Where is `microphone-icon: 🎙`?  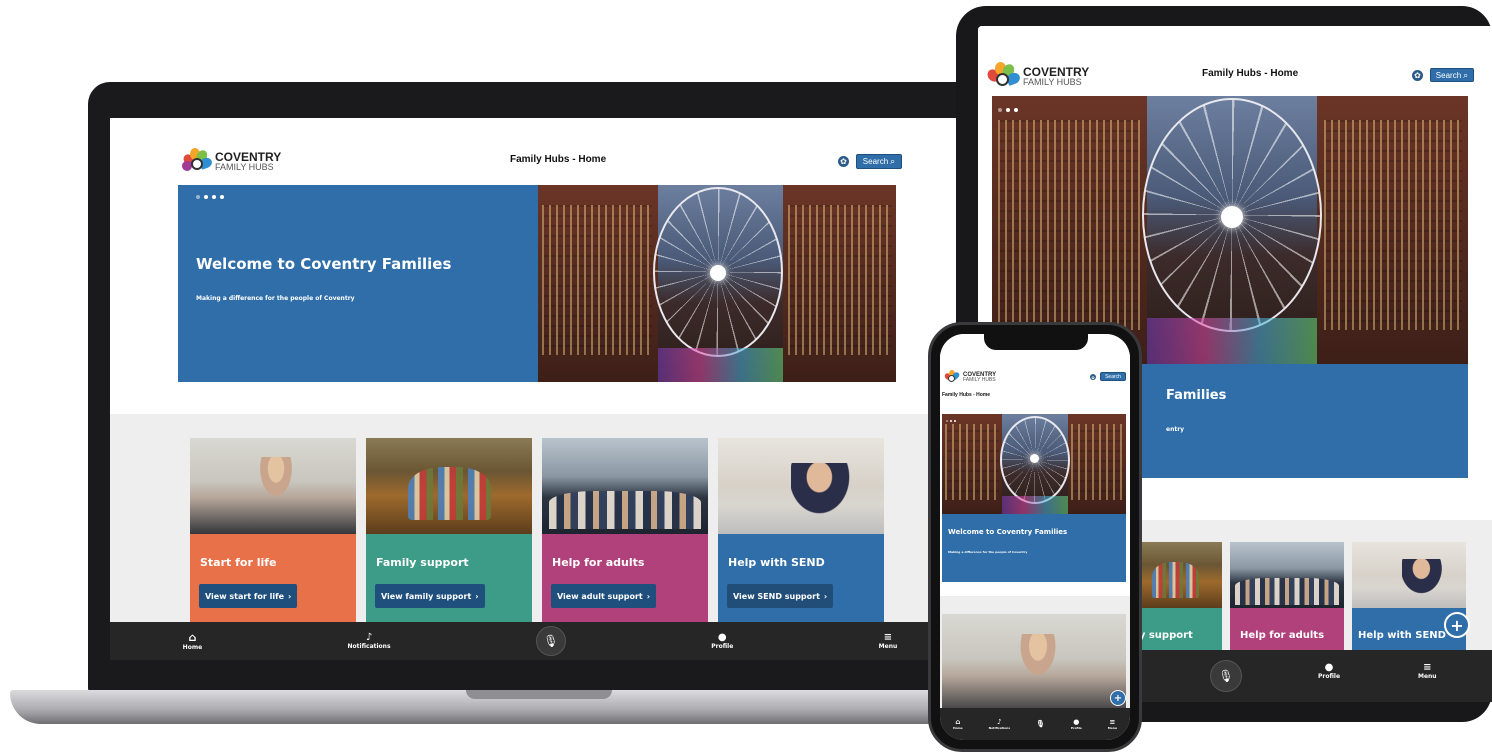 microphone-icon: 🎙 is located at coordinates (1226, 676).